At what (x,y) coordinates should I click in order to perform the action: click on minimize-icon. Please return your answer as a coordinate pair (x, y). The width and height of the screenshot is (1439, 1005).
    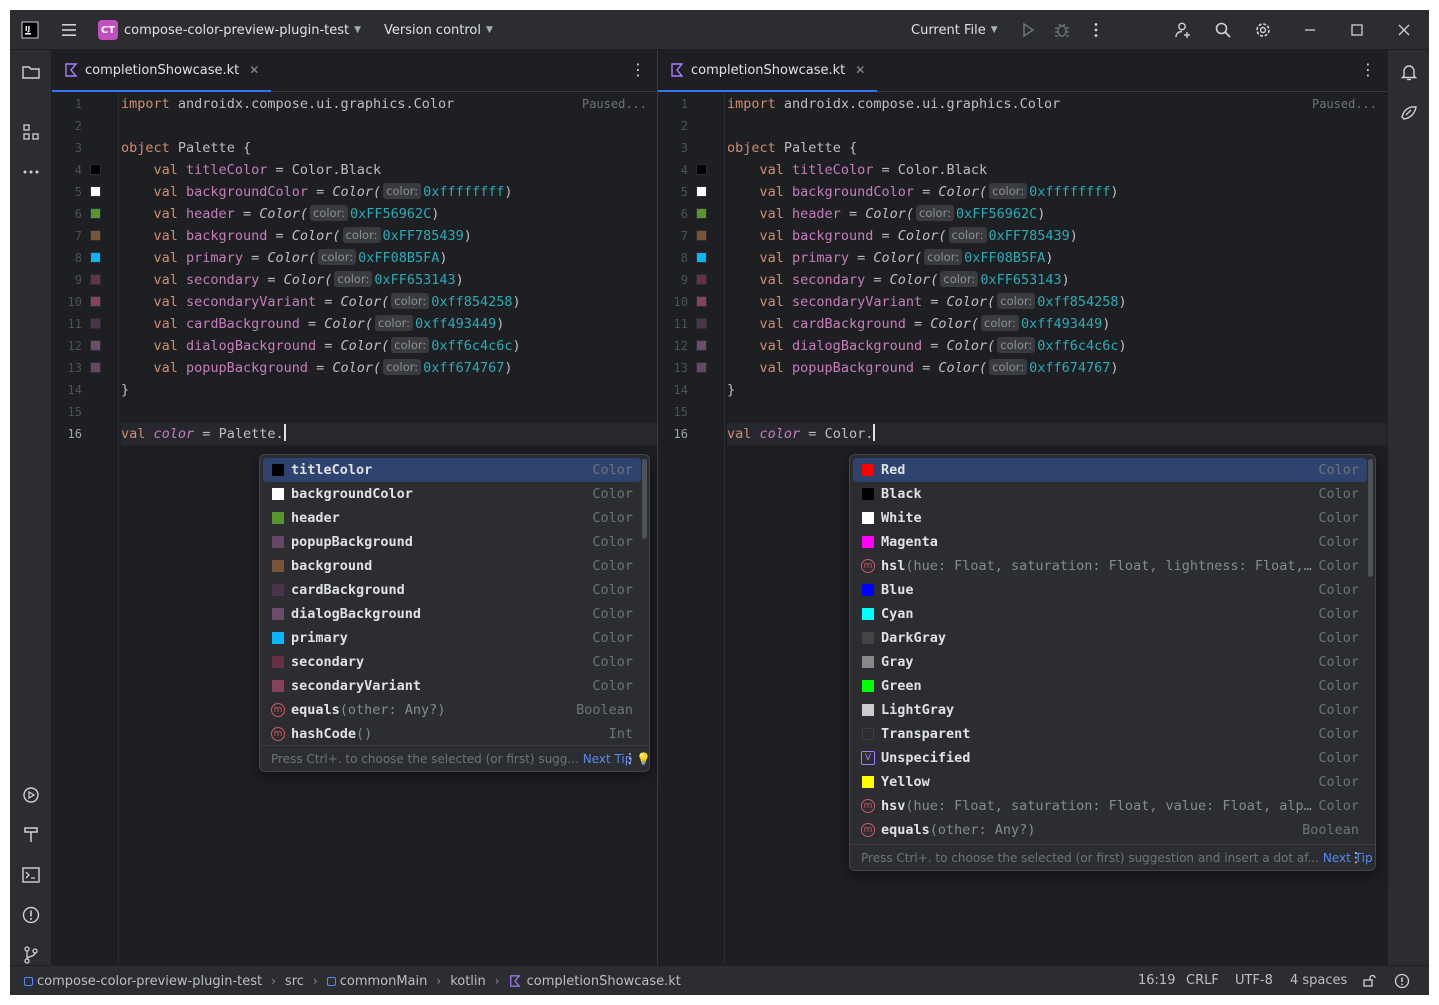
    Looking at the image, I should click on (1310, 30).